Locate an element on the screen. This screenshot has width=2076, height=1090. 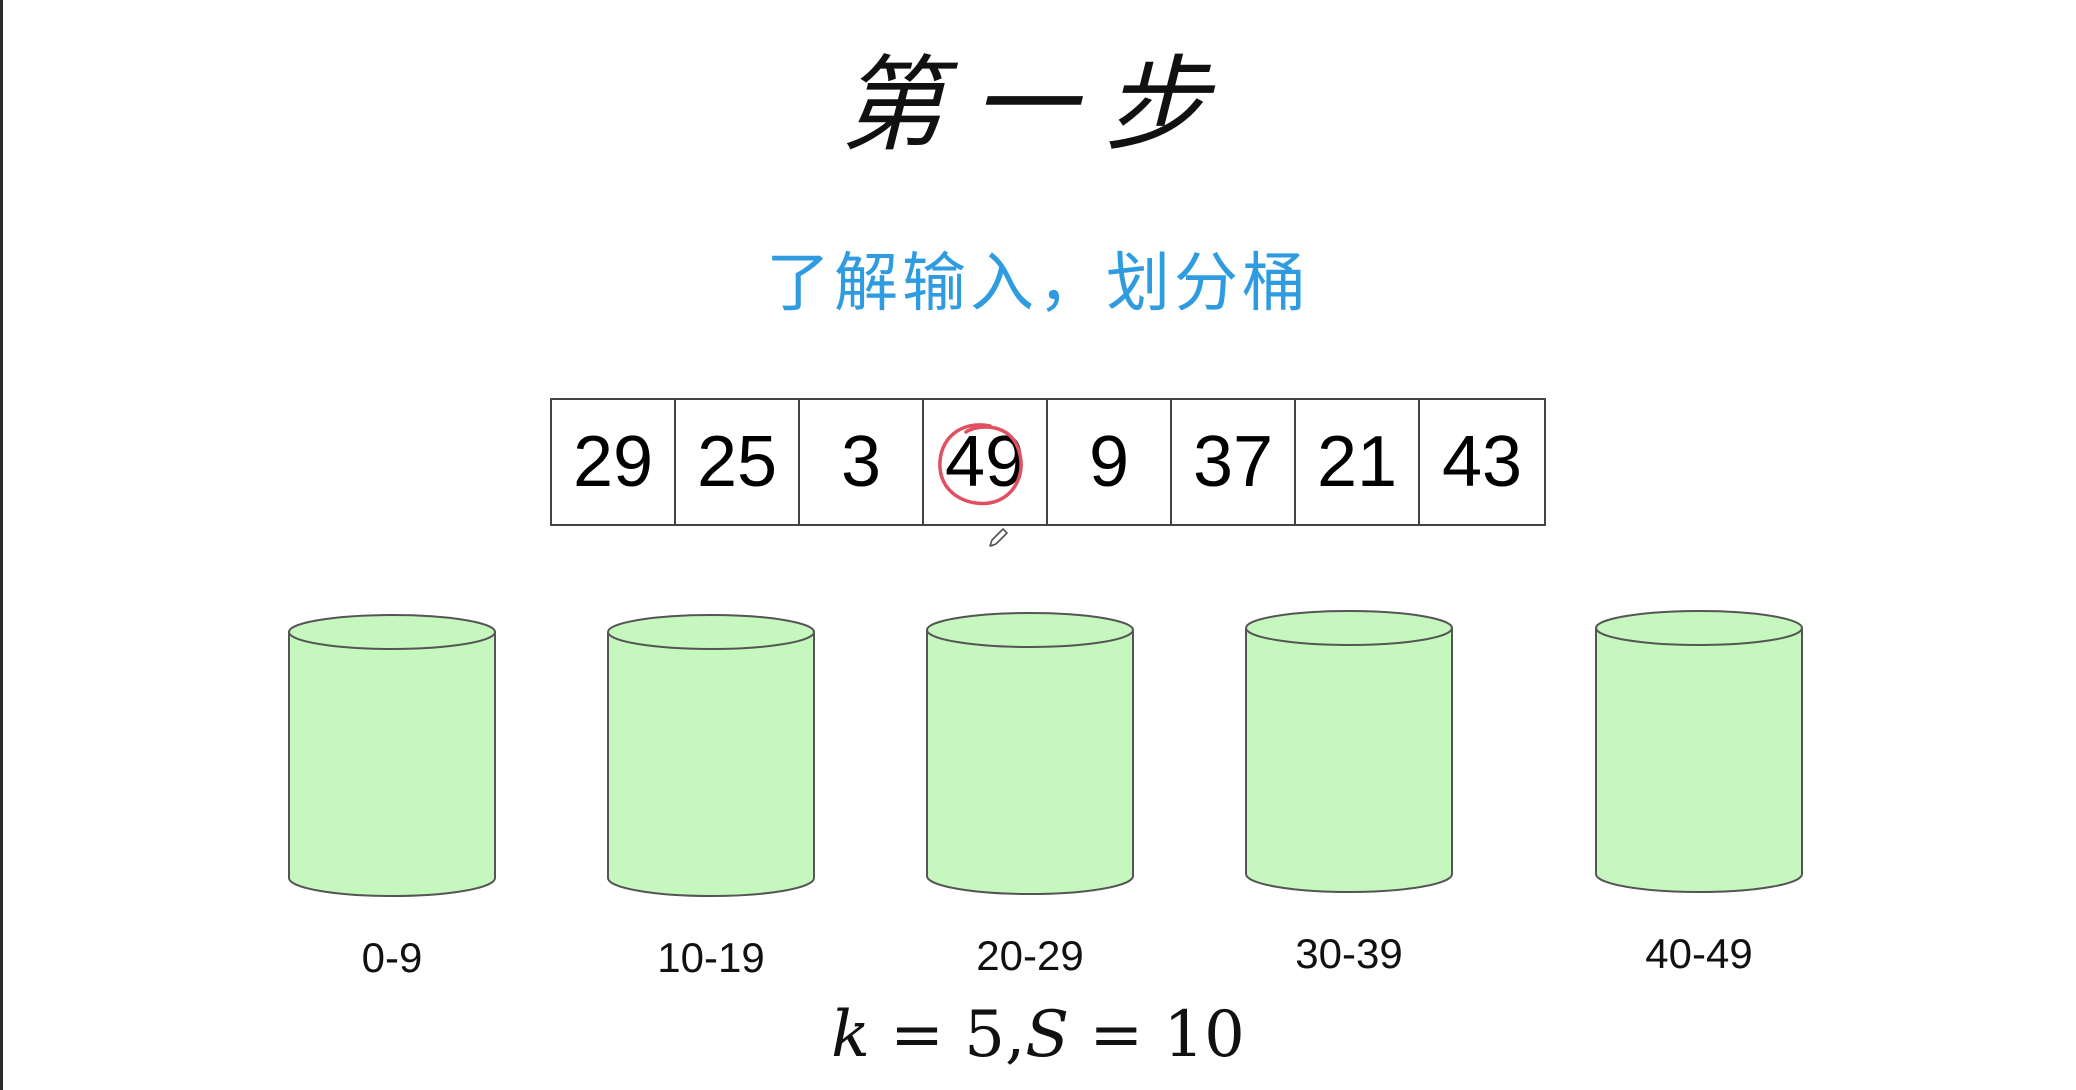
formula-k-value: 5 is located at coordinates (984, 1035).